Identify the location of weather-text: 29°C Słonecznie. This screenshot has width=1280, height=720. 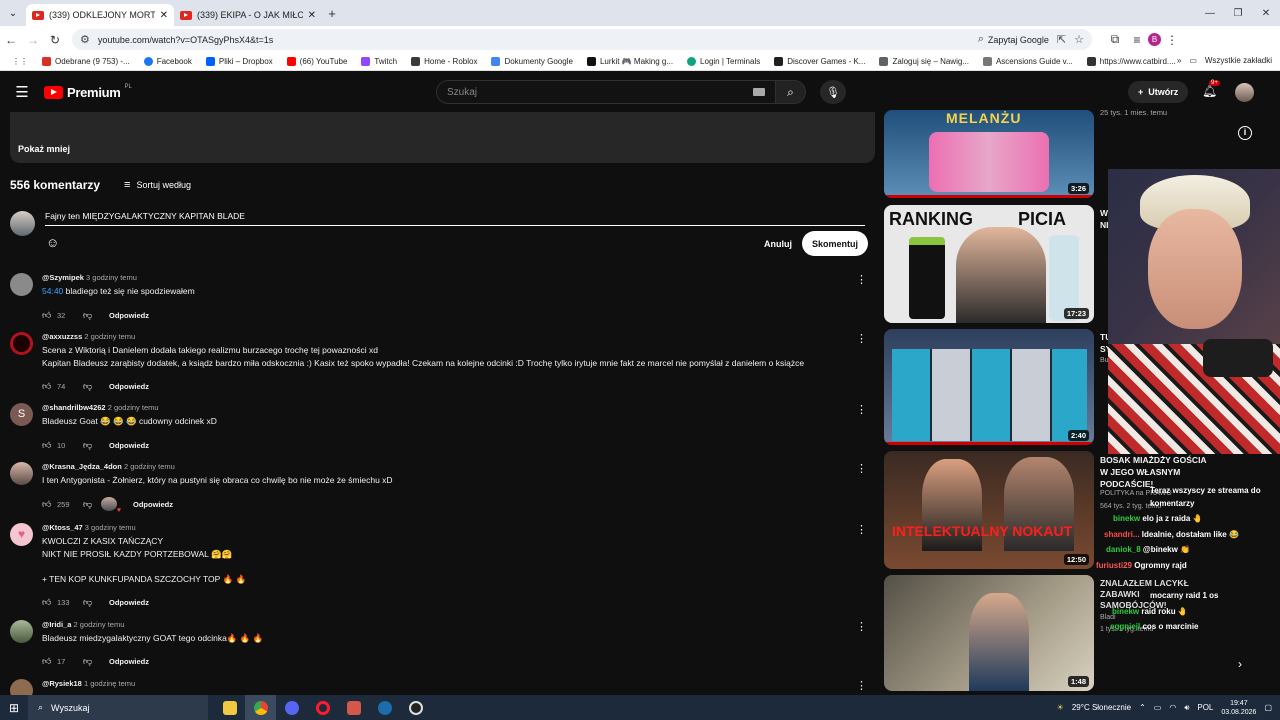
(1101, 707).